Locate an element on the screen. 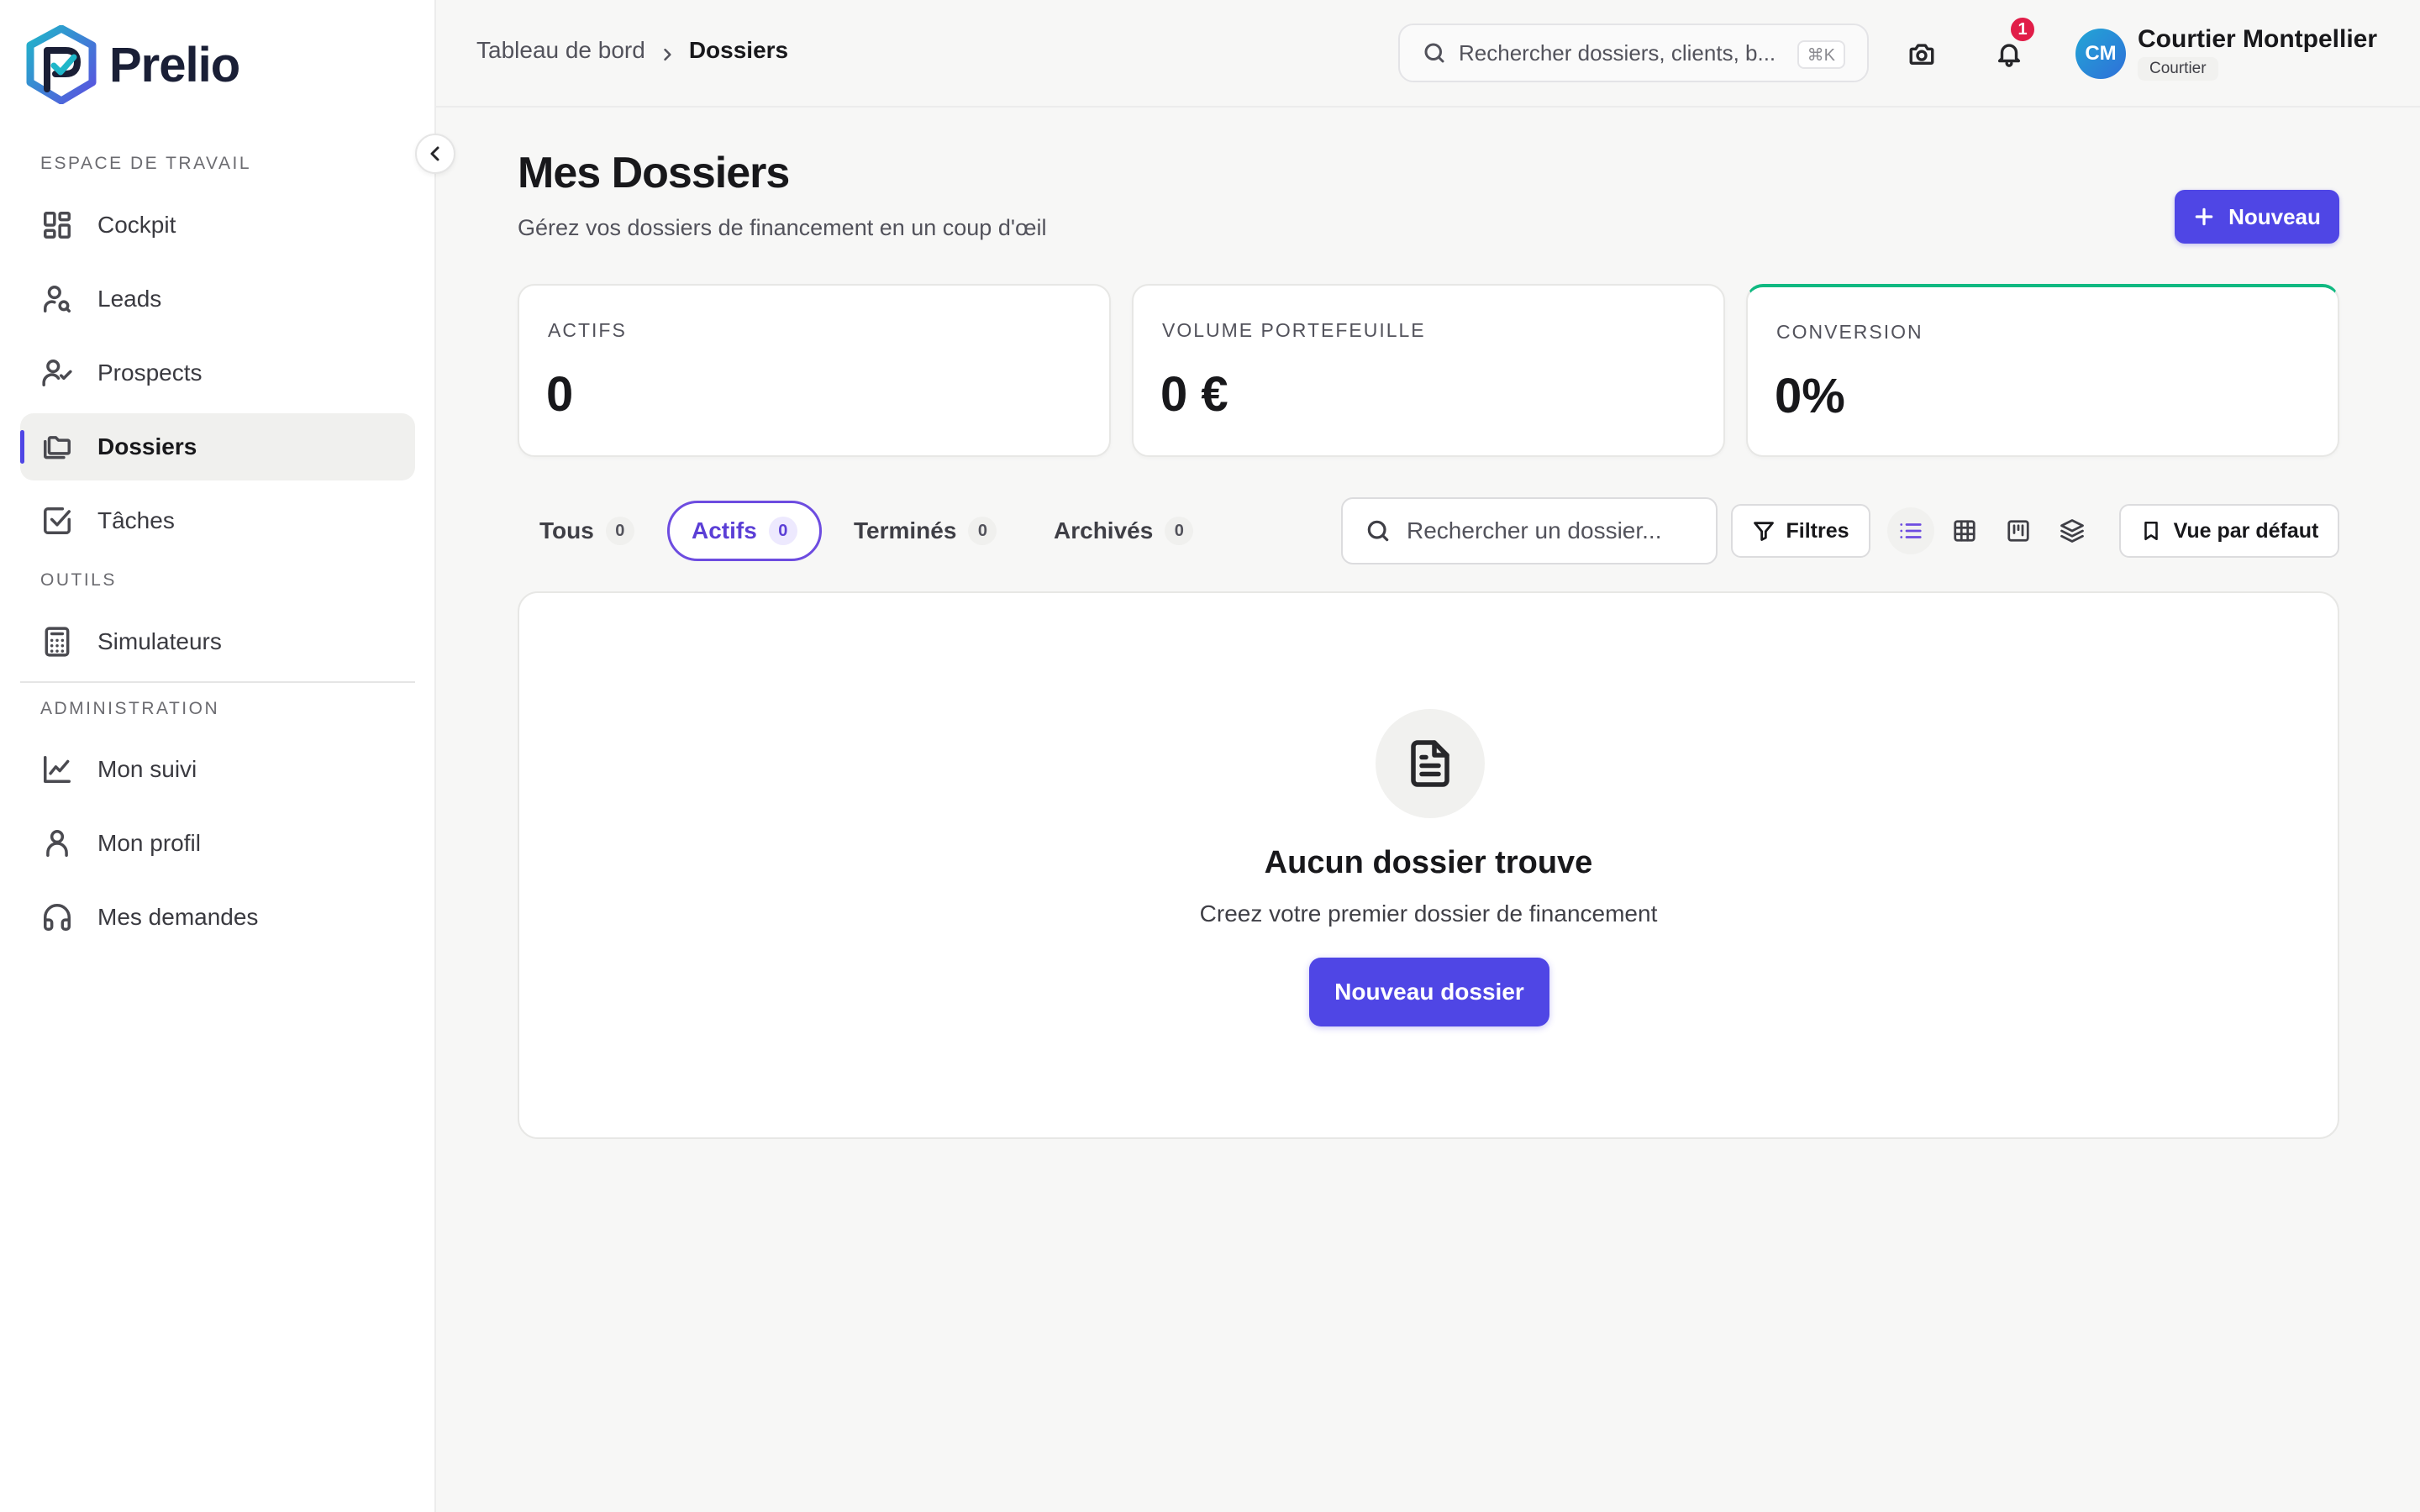 This screenshot has width=2420, height=1512. sidebar-item-label: Leads is located at coordinates (129, 299).